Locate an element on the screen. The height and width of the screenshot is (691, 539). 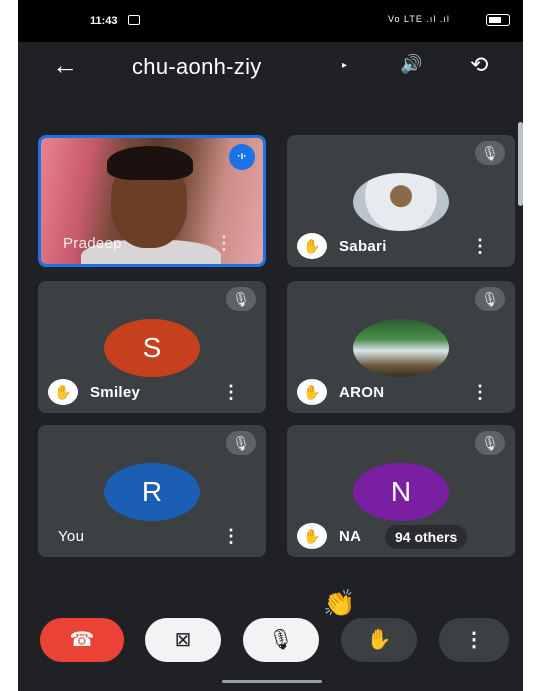
avatar: R is located at coordinates (152, 492).